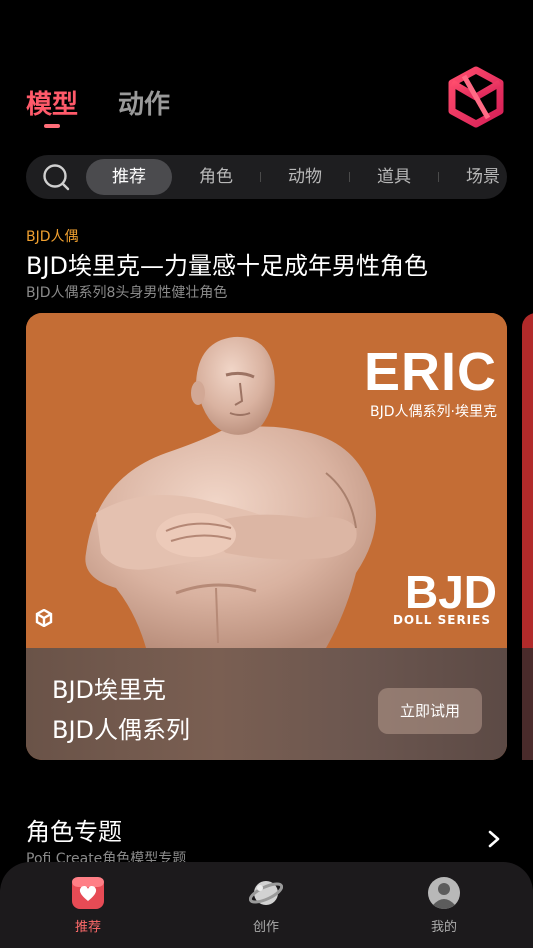 The image size is (533, 948). I want to click on bottom-nav: 推荐 创作 我的, so click(266, 905).